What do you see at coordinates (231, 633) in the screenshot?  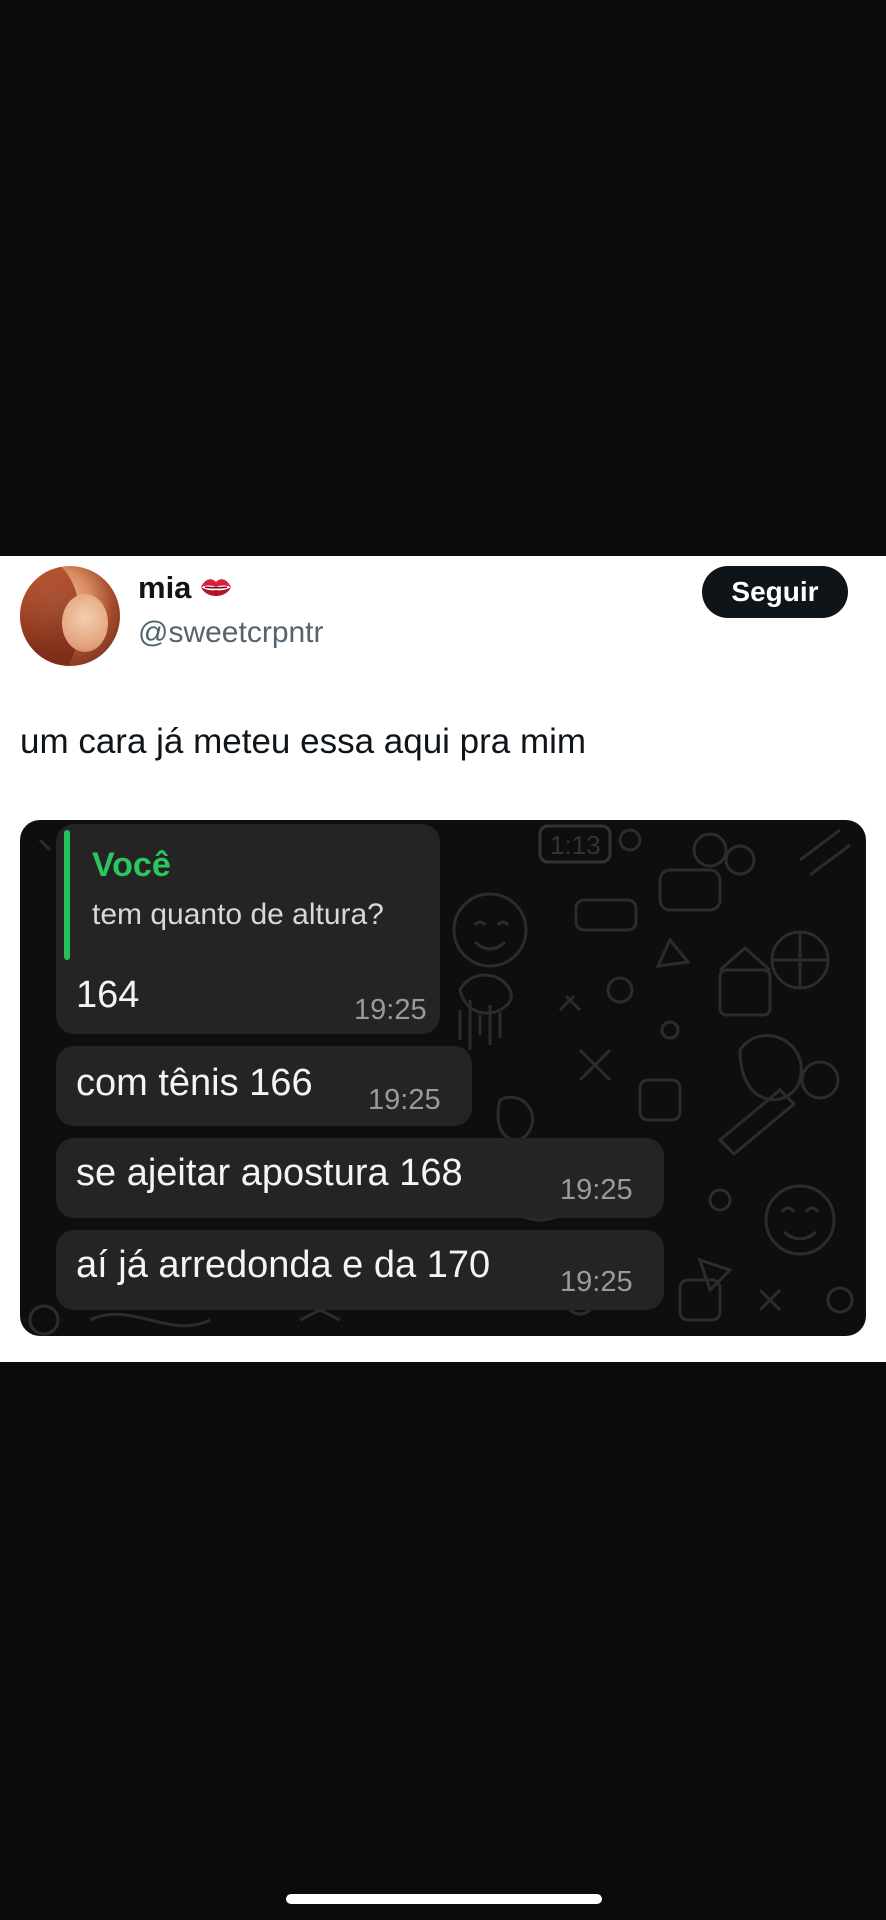 I see `user-handle: @sweetcrpntr` at bounding box center [231, 633].